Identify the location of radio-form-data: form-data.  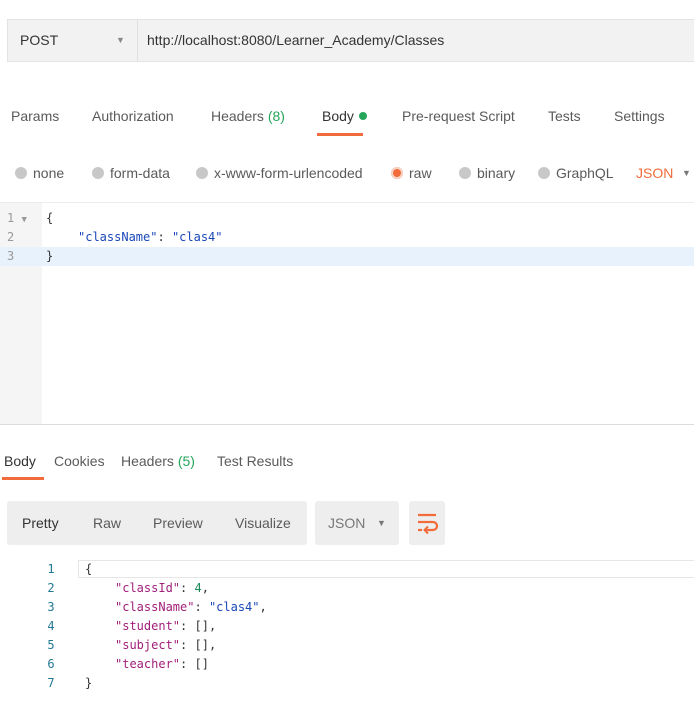
(131, 173).